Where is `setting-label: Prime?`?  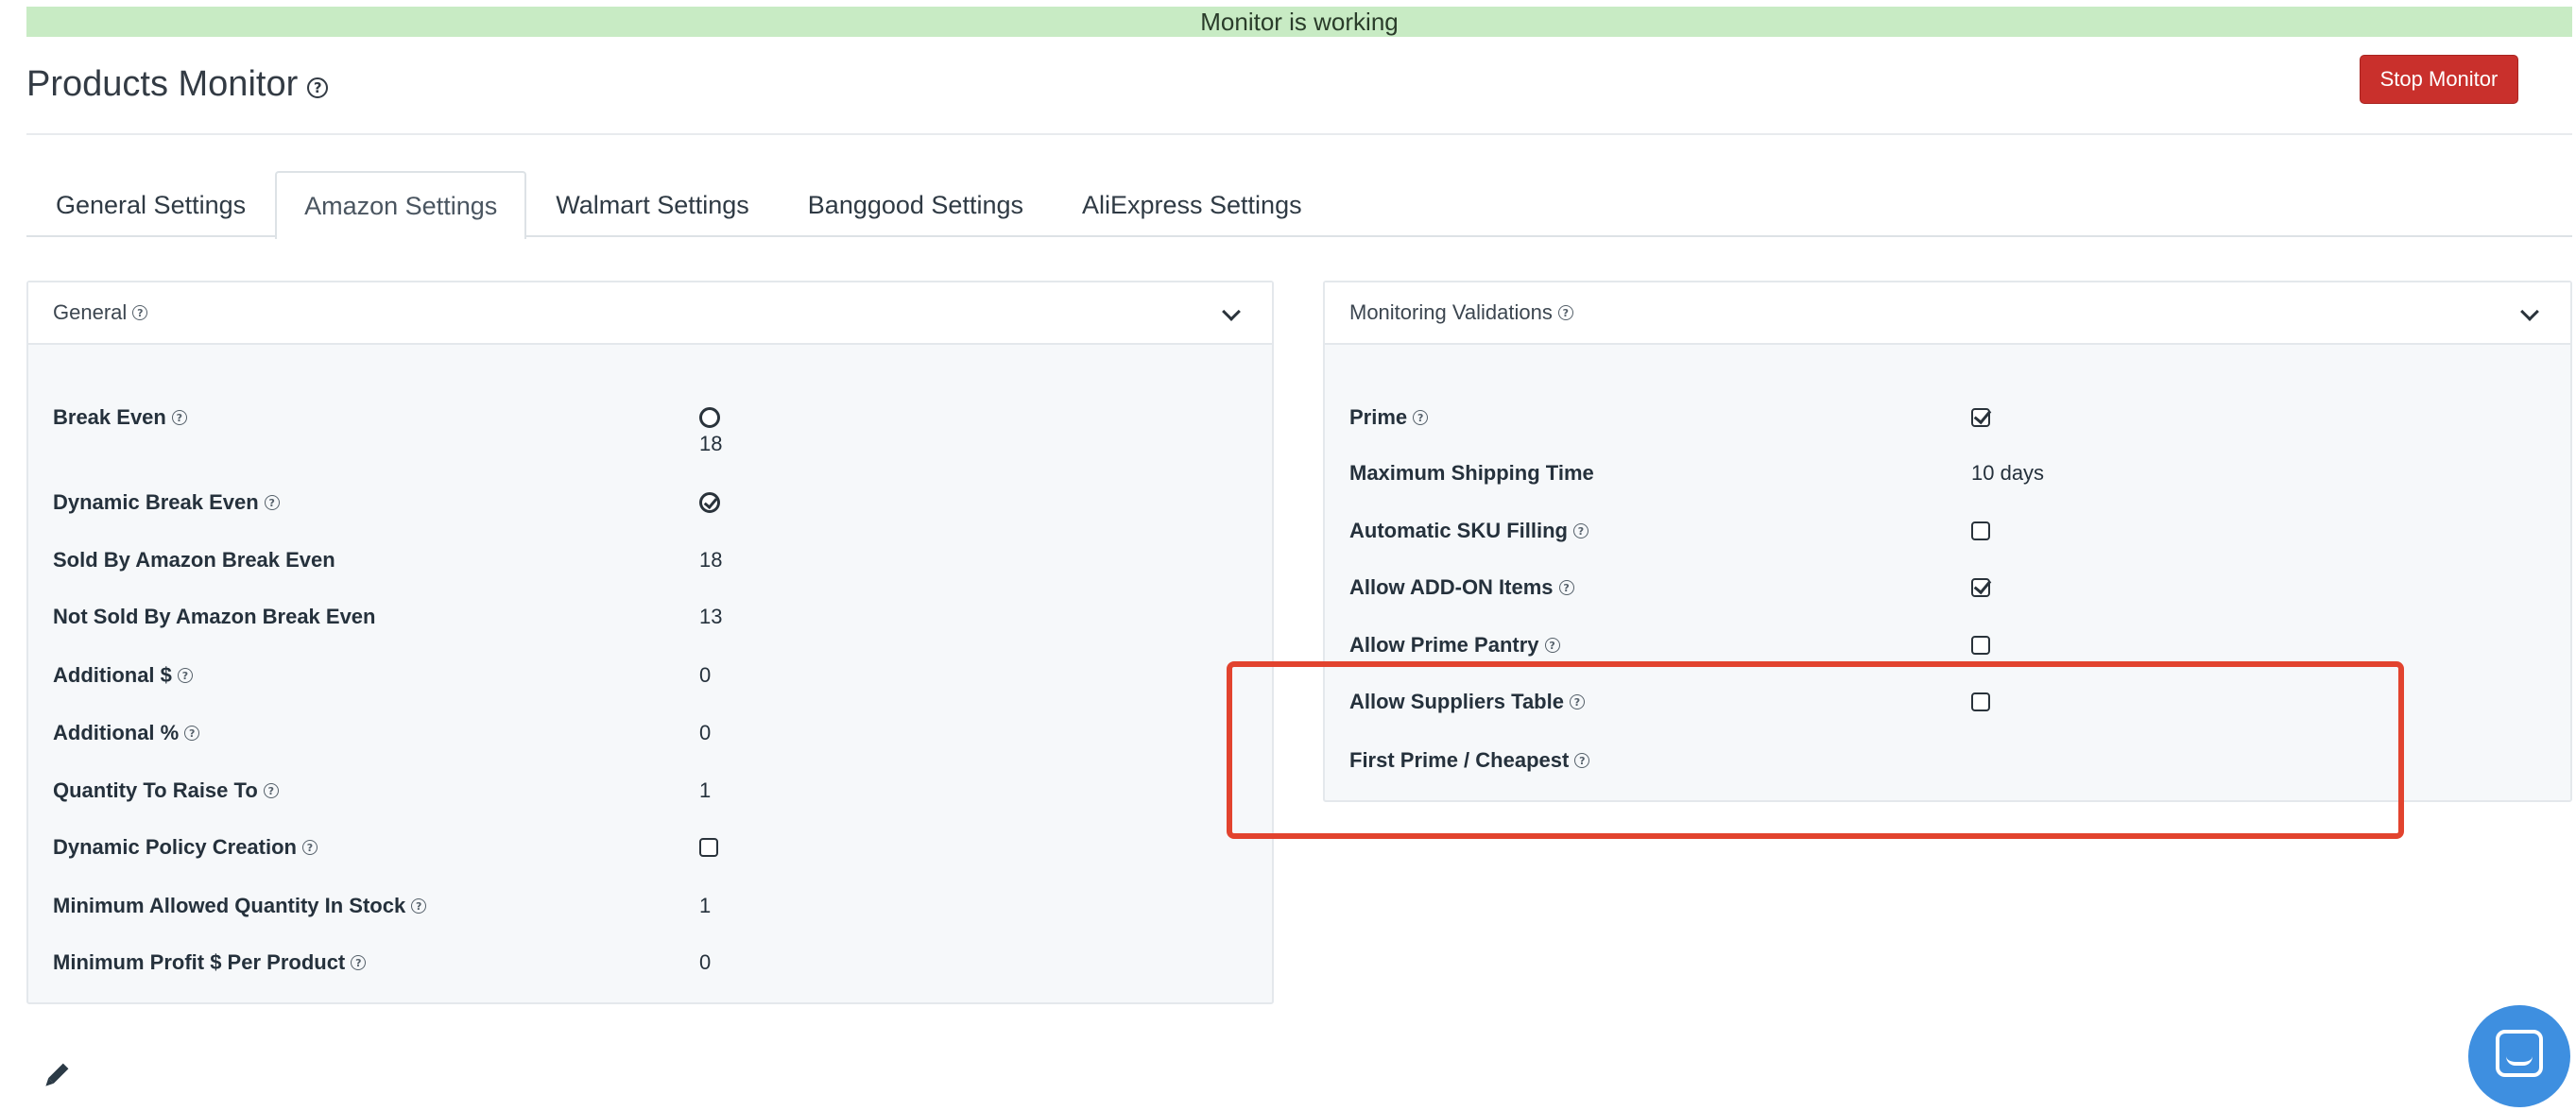 setting-label: Prime? is located at coordinates (1389, 417).